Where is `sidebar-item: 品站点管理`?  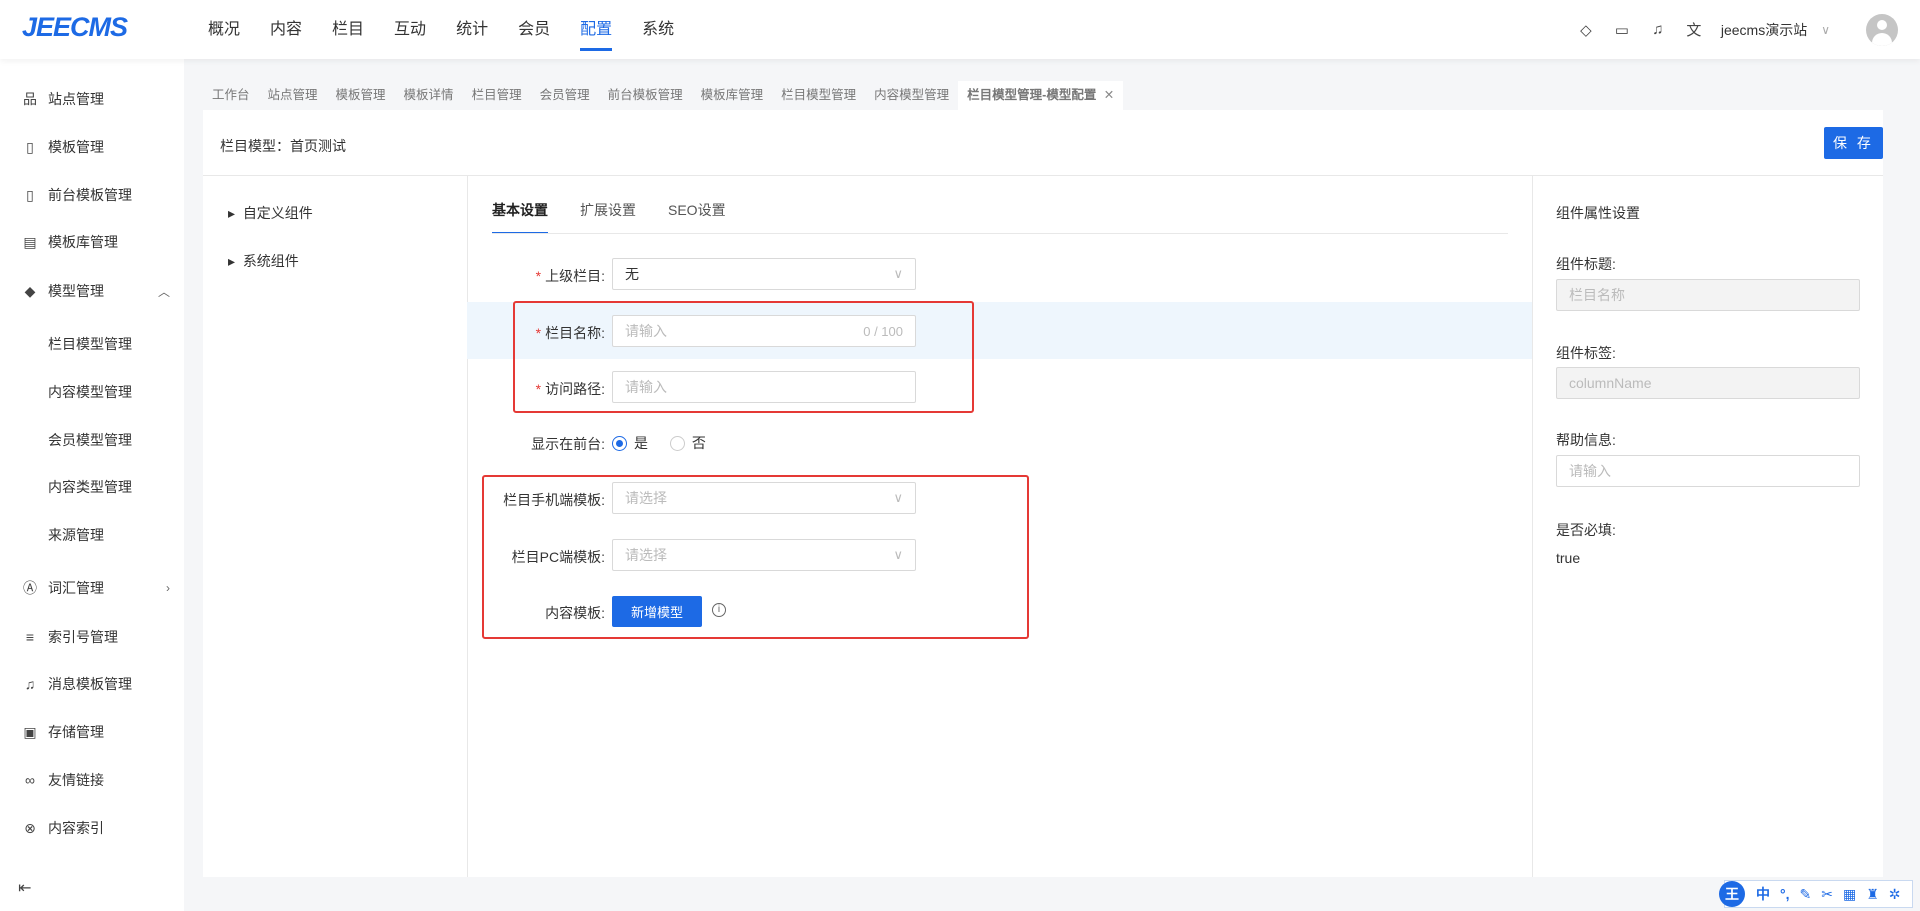
sidebar-item: 品站点管理 is located at coordinates (92, 99).